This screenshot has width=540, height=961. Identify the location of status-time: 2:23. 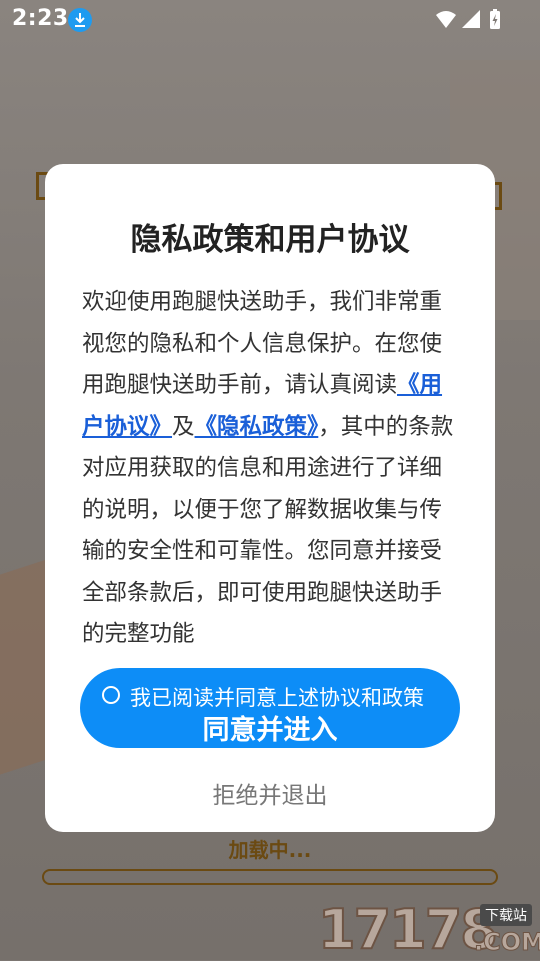
(40, 18).